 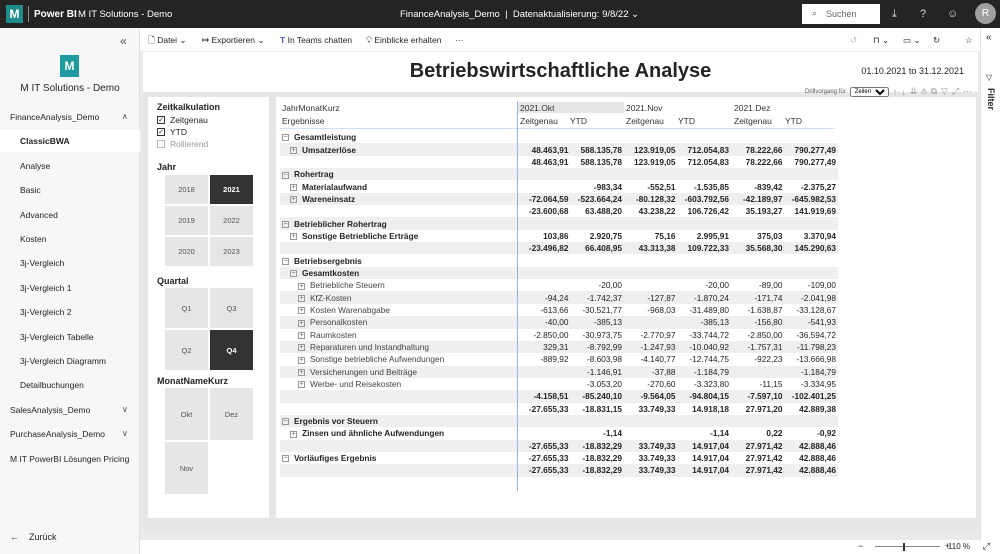 I want to click on row-label: + Personalkosten, so click(x=398, y=322).